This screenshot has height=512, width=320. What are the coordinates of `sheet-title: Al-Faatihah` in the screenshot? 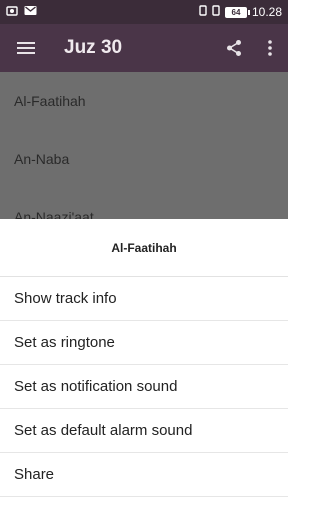 It's located at (144, 248).